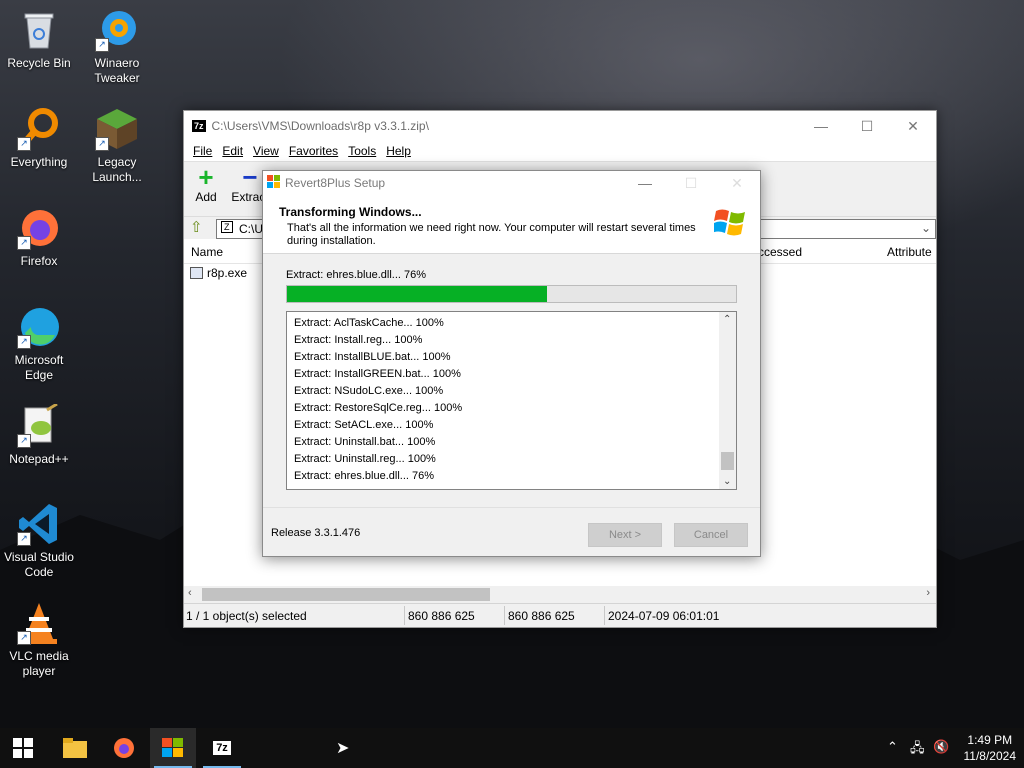  I want to click on menu-help: Help, so click(398, 151).